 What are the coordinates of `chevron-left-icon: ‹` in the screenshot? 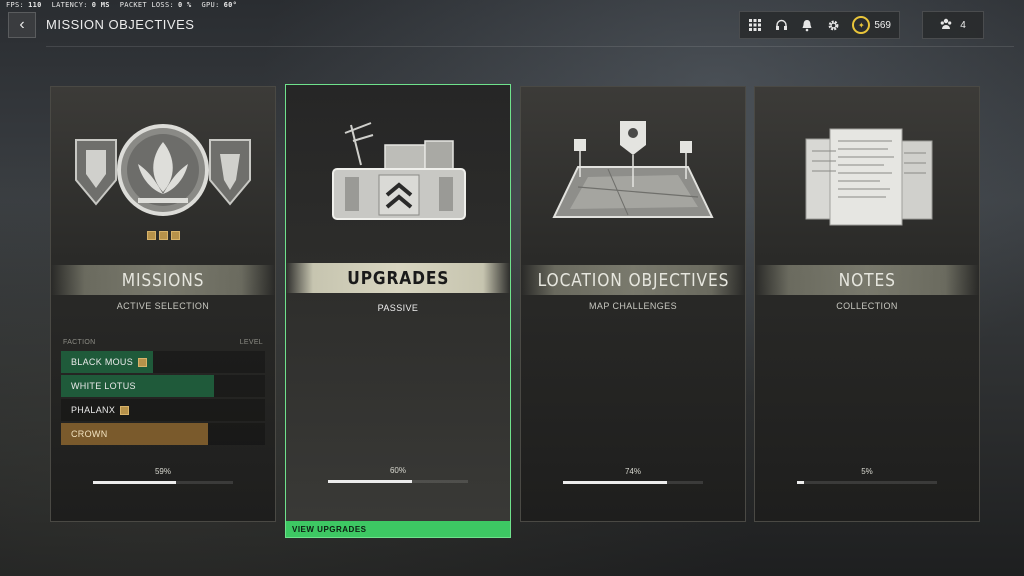 It's located at (22, 24).